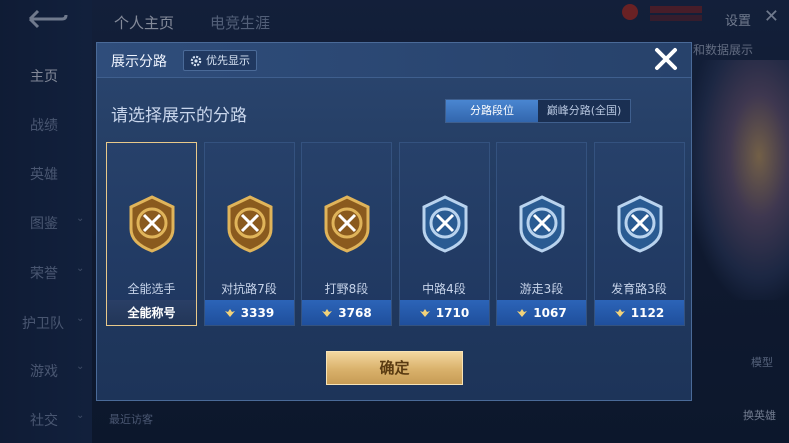 This screenshot has width=789, height=443. I want to click on lane-card-footer: 全能称号, so click(151, 312).